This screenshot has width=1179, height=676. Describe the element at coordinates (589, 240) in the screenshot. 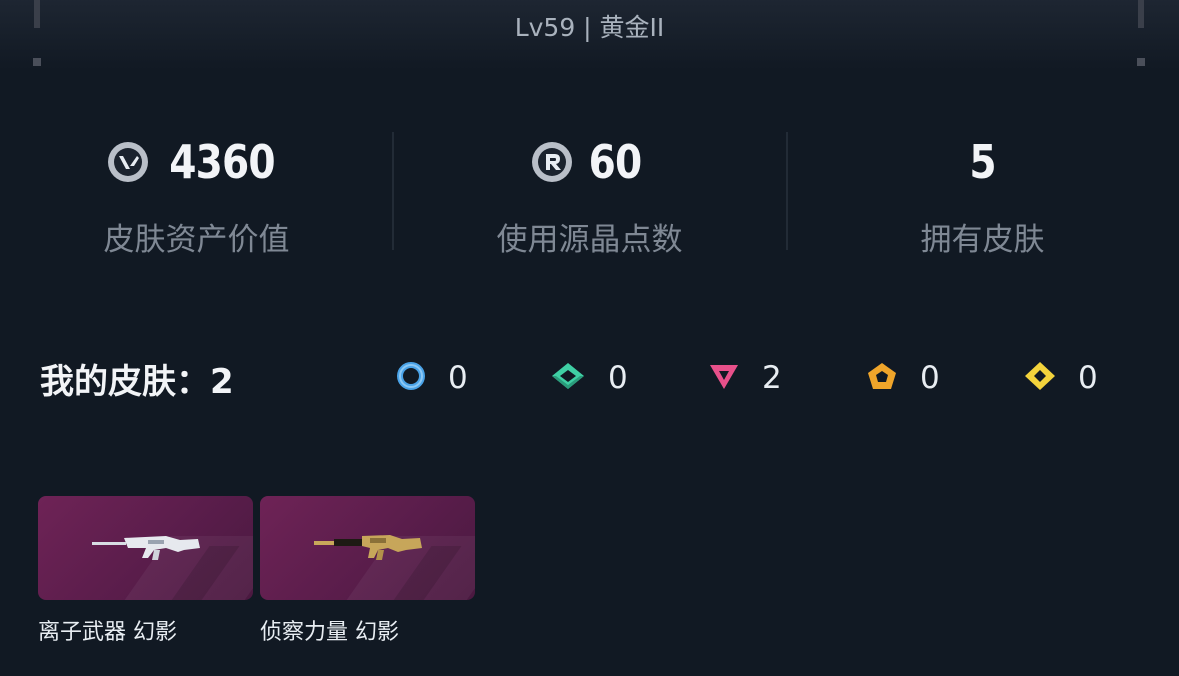

I see `radianite-used-label: 使用源晶点数` at that location.